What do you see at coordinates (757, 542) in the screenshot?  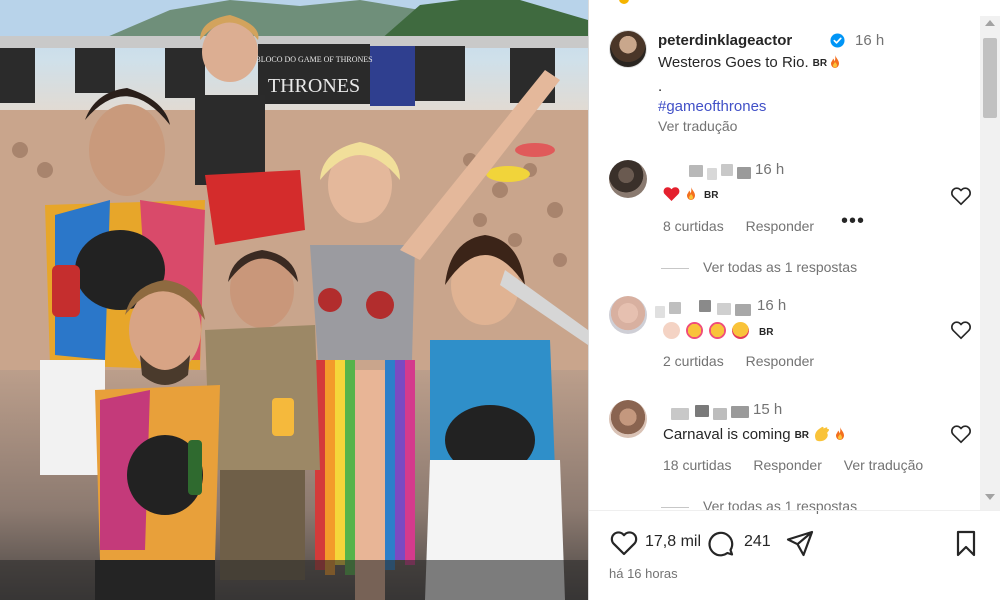 I see `comments-count: 241` at bounding box center [757, 542].